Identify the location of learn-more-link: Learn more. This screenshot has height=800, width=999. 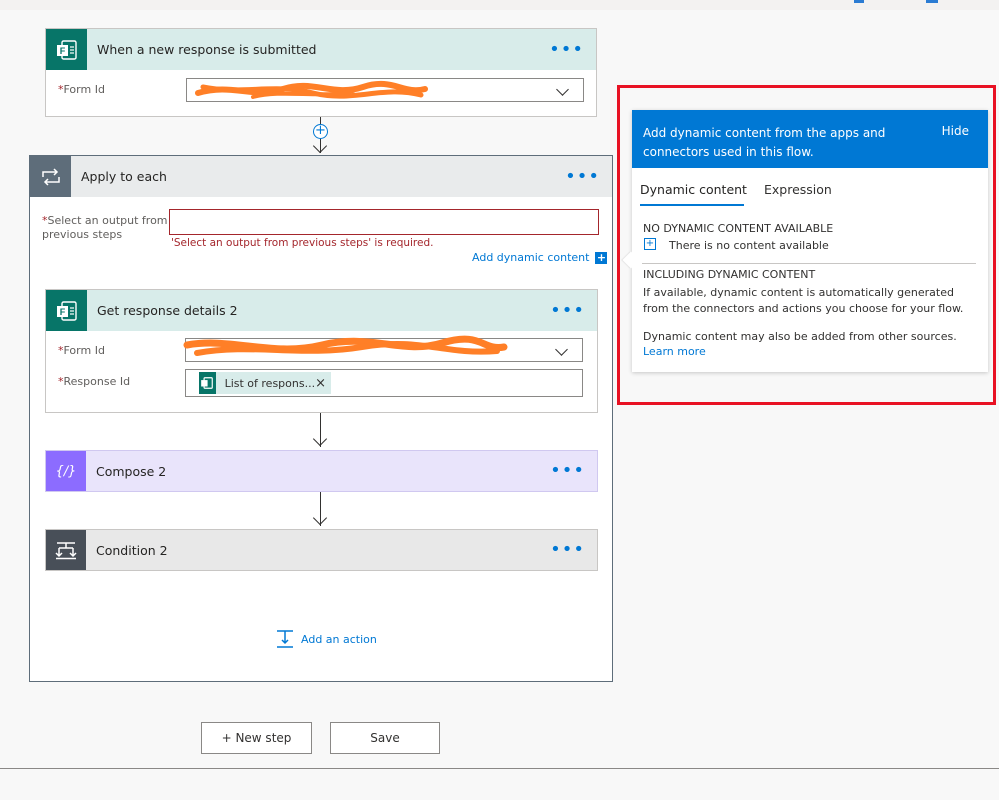
(674, 352).